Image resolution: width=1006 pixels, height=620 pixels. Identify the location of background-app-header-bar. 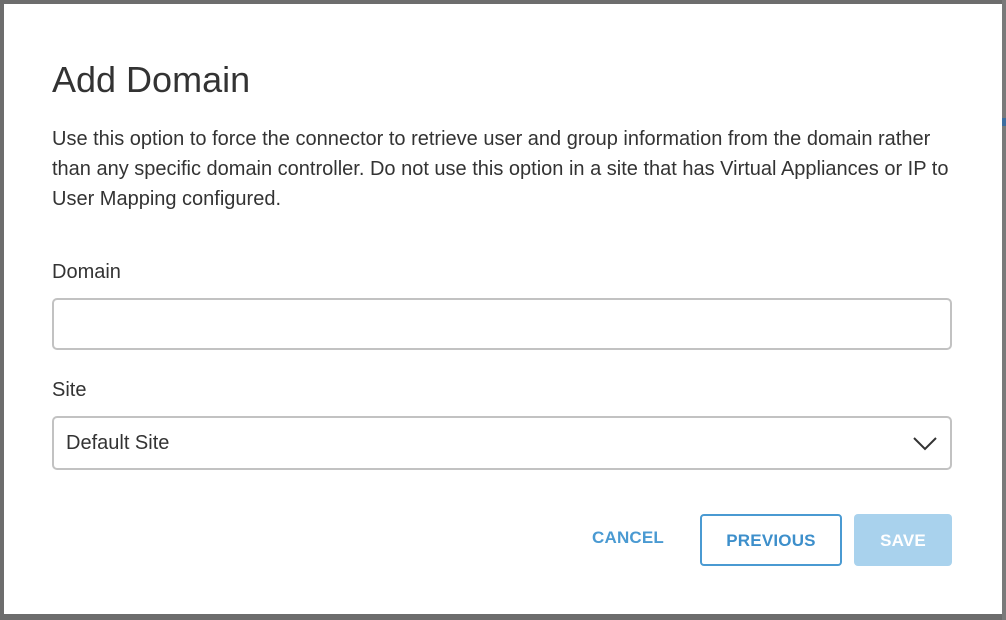
(1004, 122).